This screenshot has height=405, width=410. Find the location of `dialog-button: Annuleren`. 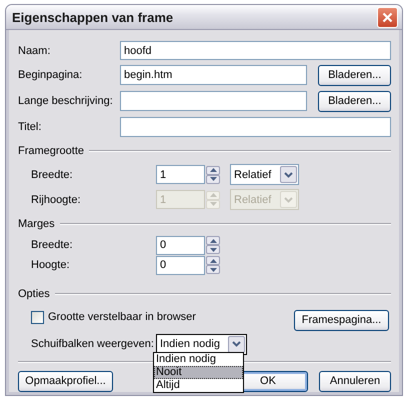

dialog-button: Annuleren is located at coordinates (355, 381).